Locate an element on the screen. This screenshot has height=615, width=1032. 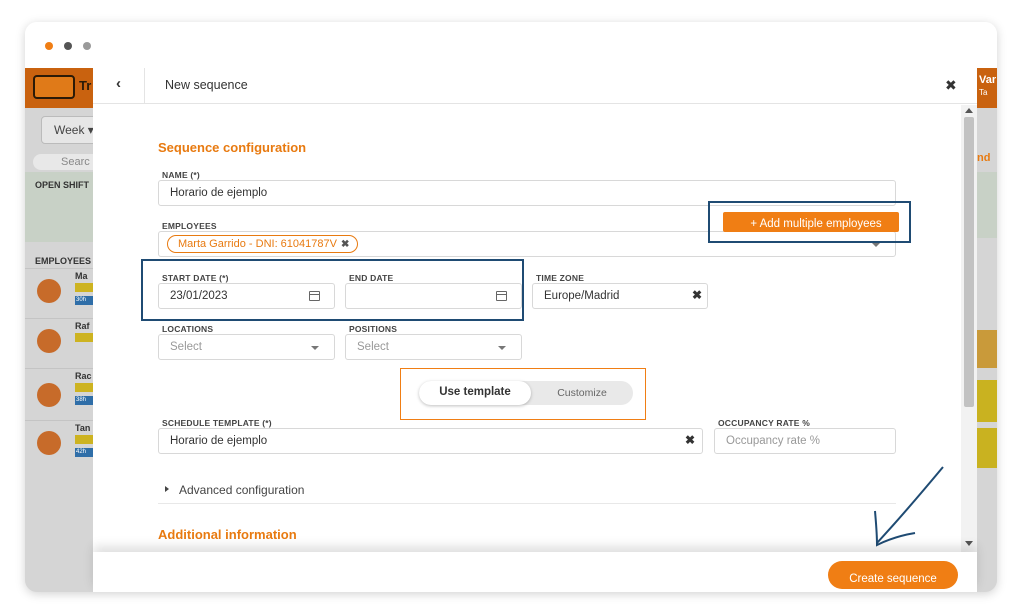
template-toggle: Use template Customize is located at coordinates (526, 393).